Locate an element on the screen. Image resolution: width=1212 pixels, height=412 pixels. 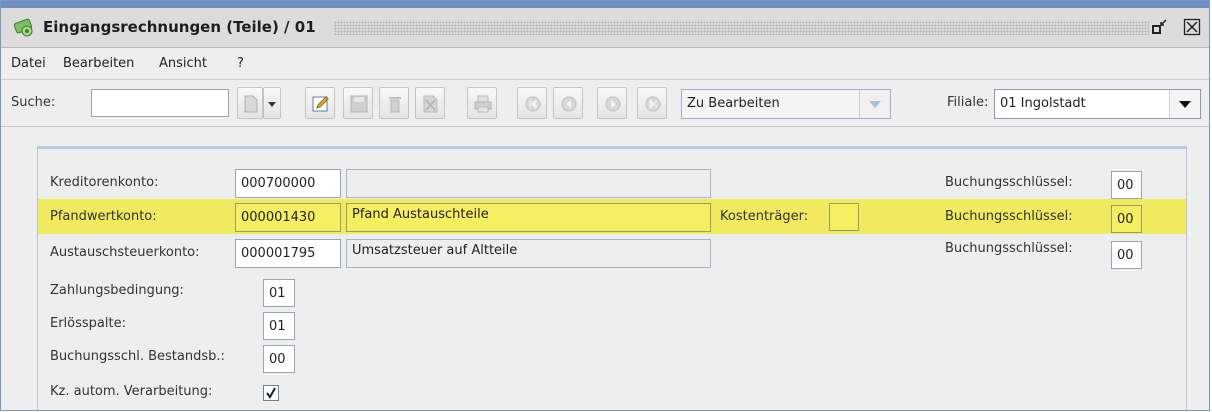
save-icon is located at coordinates (359, 104).